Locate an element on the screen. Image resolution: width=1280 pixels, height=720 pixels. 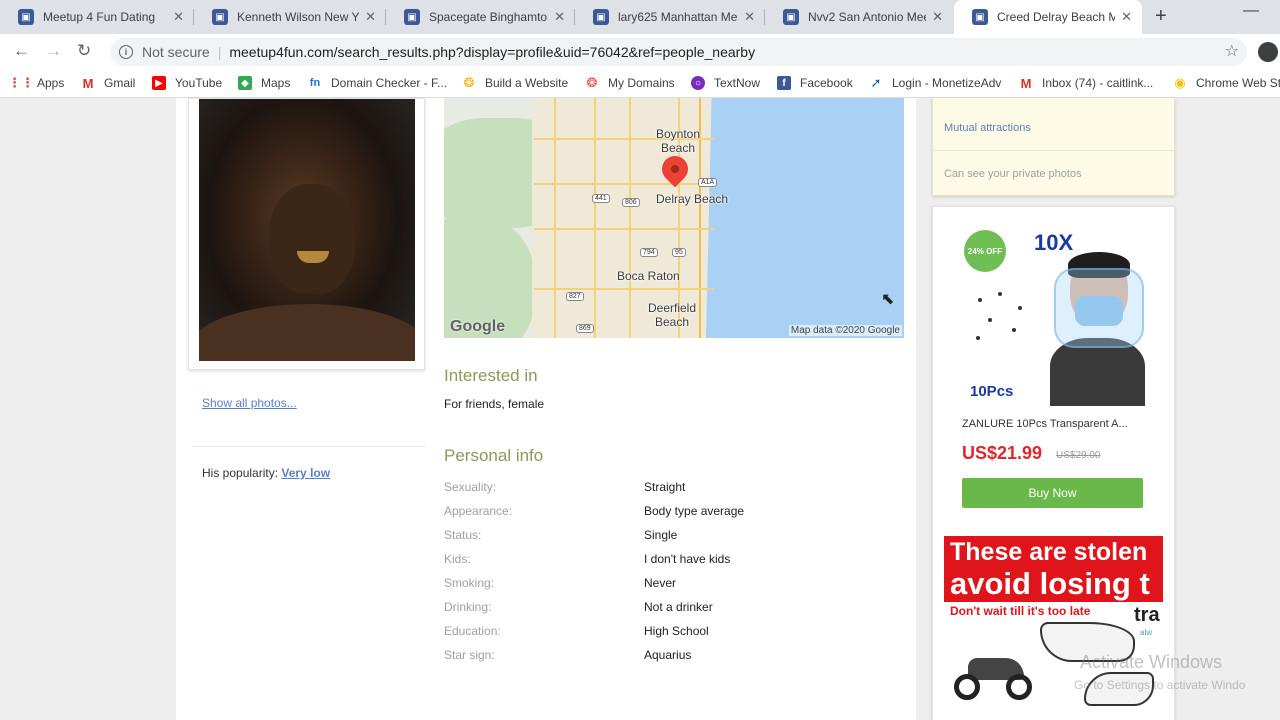
info-row-status: Status: Single is located at coordinates (674, 540).